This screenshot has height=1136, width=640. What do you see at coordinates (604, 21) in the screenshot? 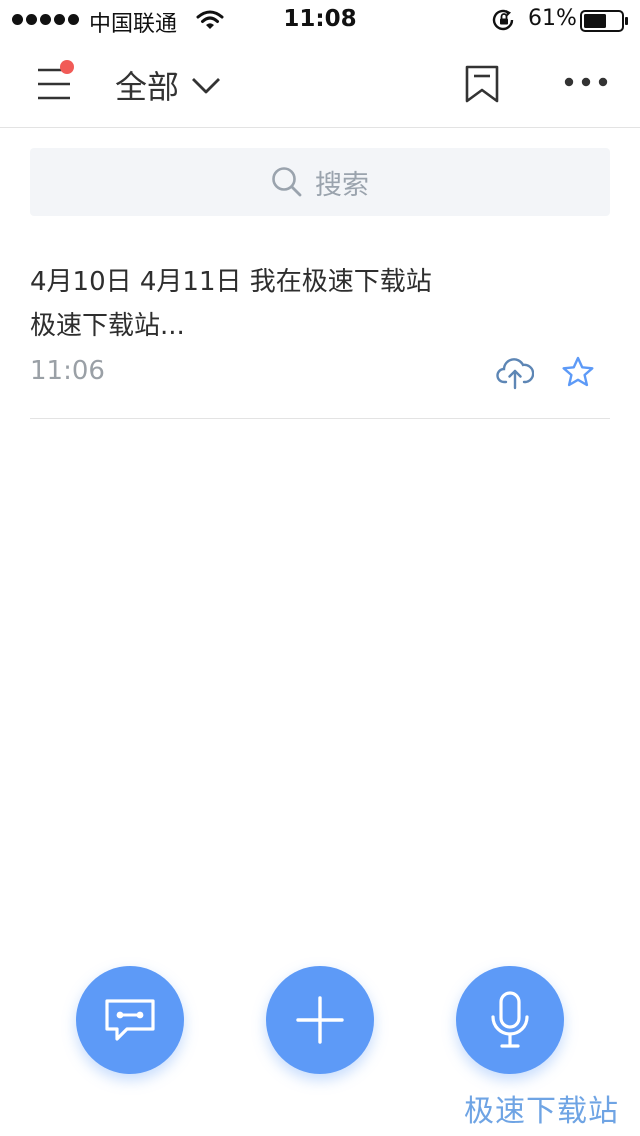
I see `battery-icon` at bounding box center [604, 21].